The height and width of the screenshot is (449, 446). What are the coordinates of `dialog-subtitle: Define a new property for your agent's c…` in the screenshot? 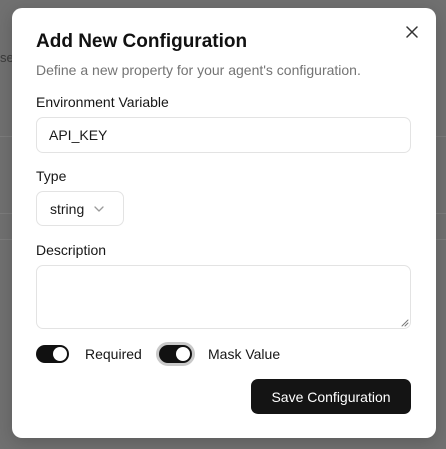 It's located at (198, 70).